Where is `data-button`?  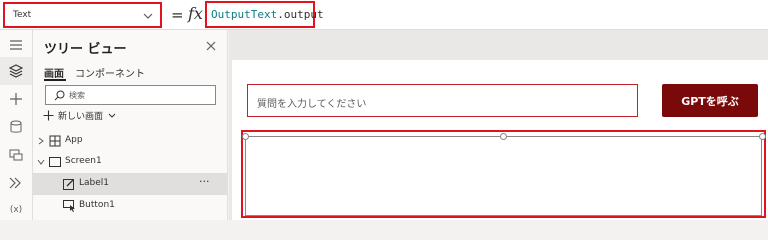
data-button is located at coordinates (16, 127).